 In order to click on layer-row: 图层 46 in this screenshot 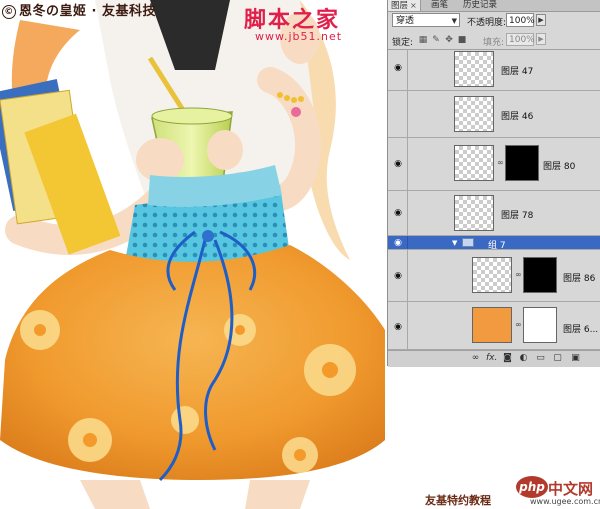, I will do `click(494, 114)`.